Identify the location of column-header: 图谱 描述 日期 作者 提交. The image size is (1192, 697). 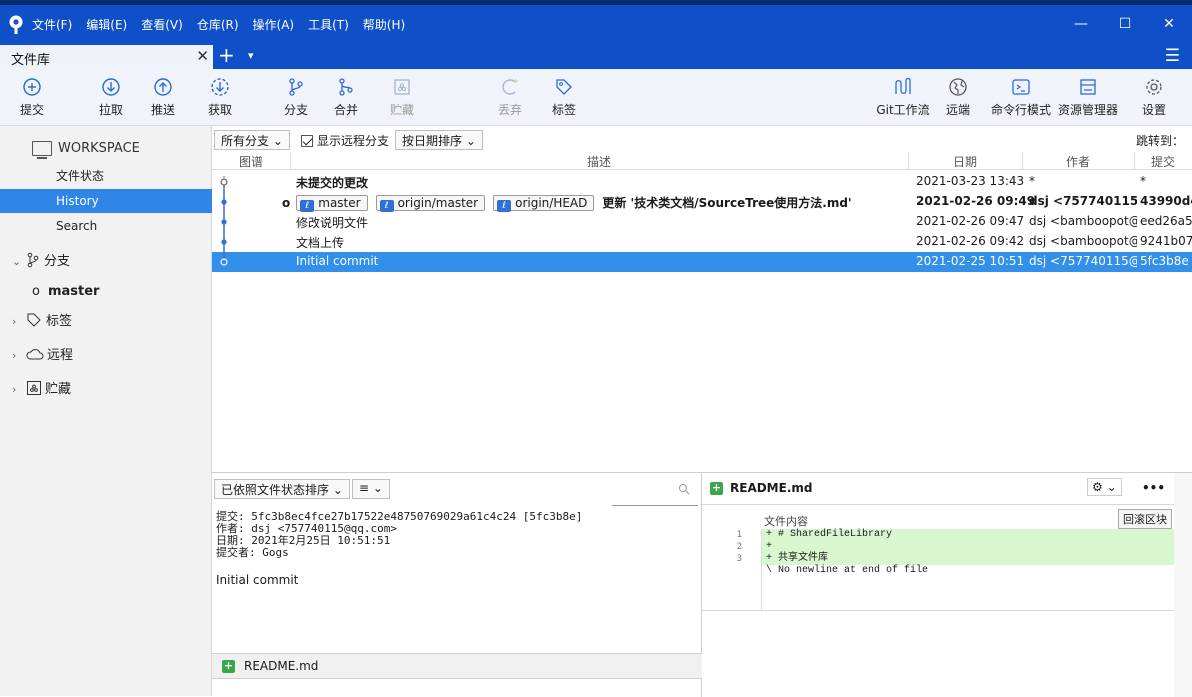
(702, 161).